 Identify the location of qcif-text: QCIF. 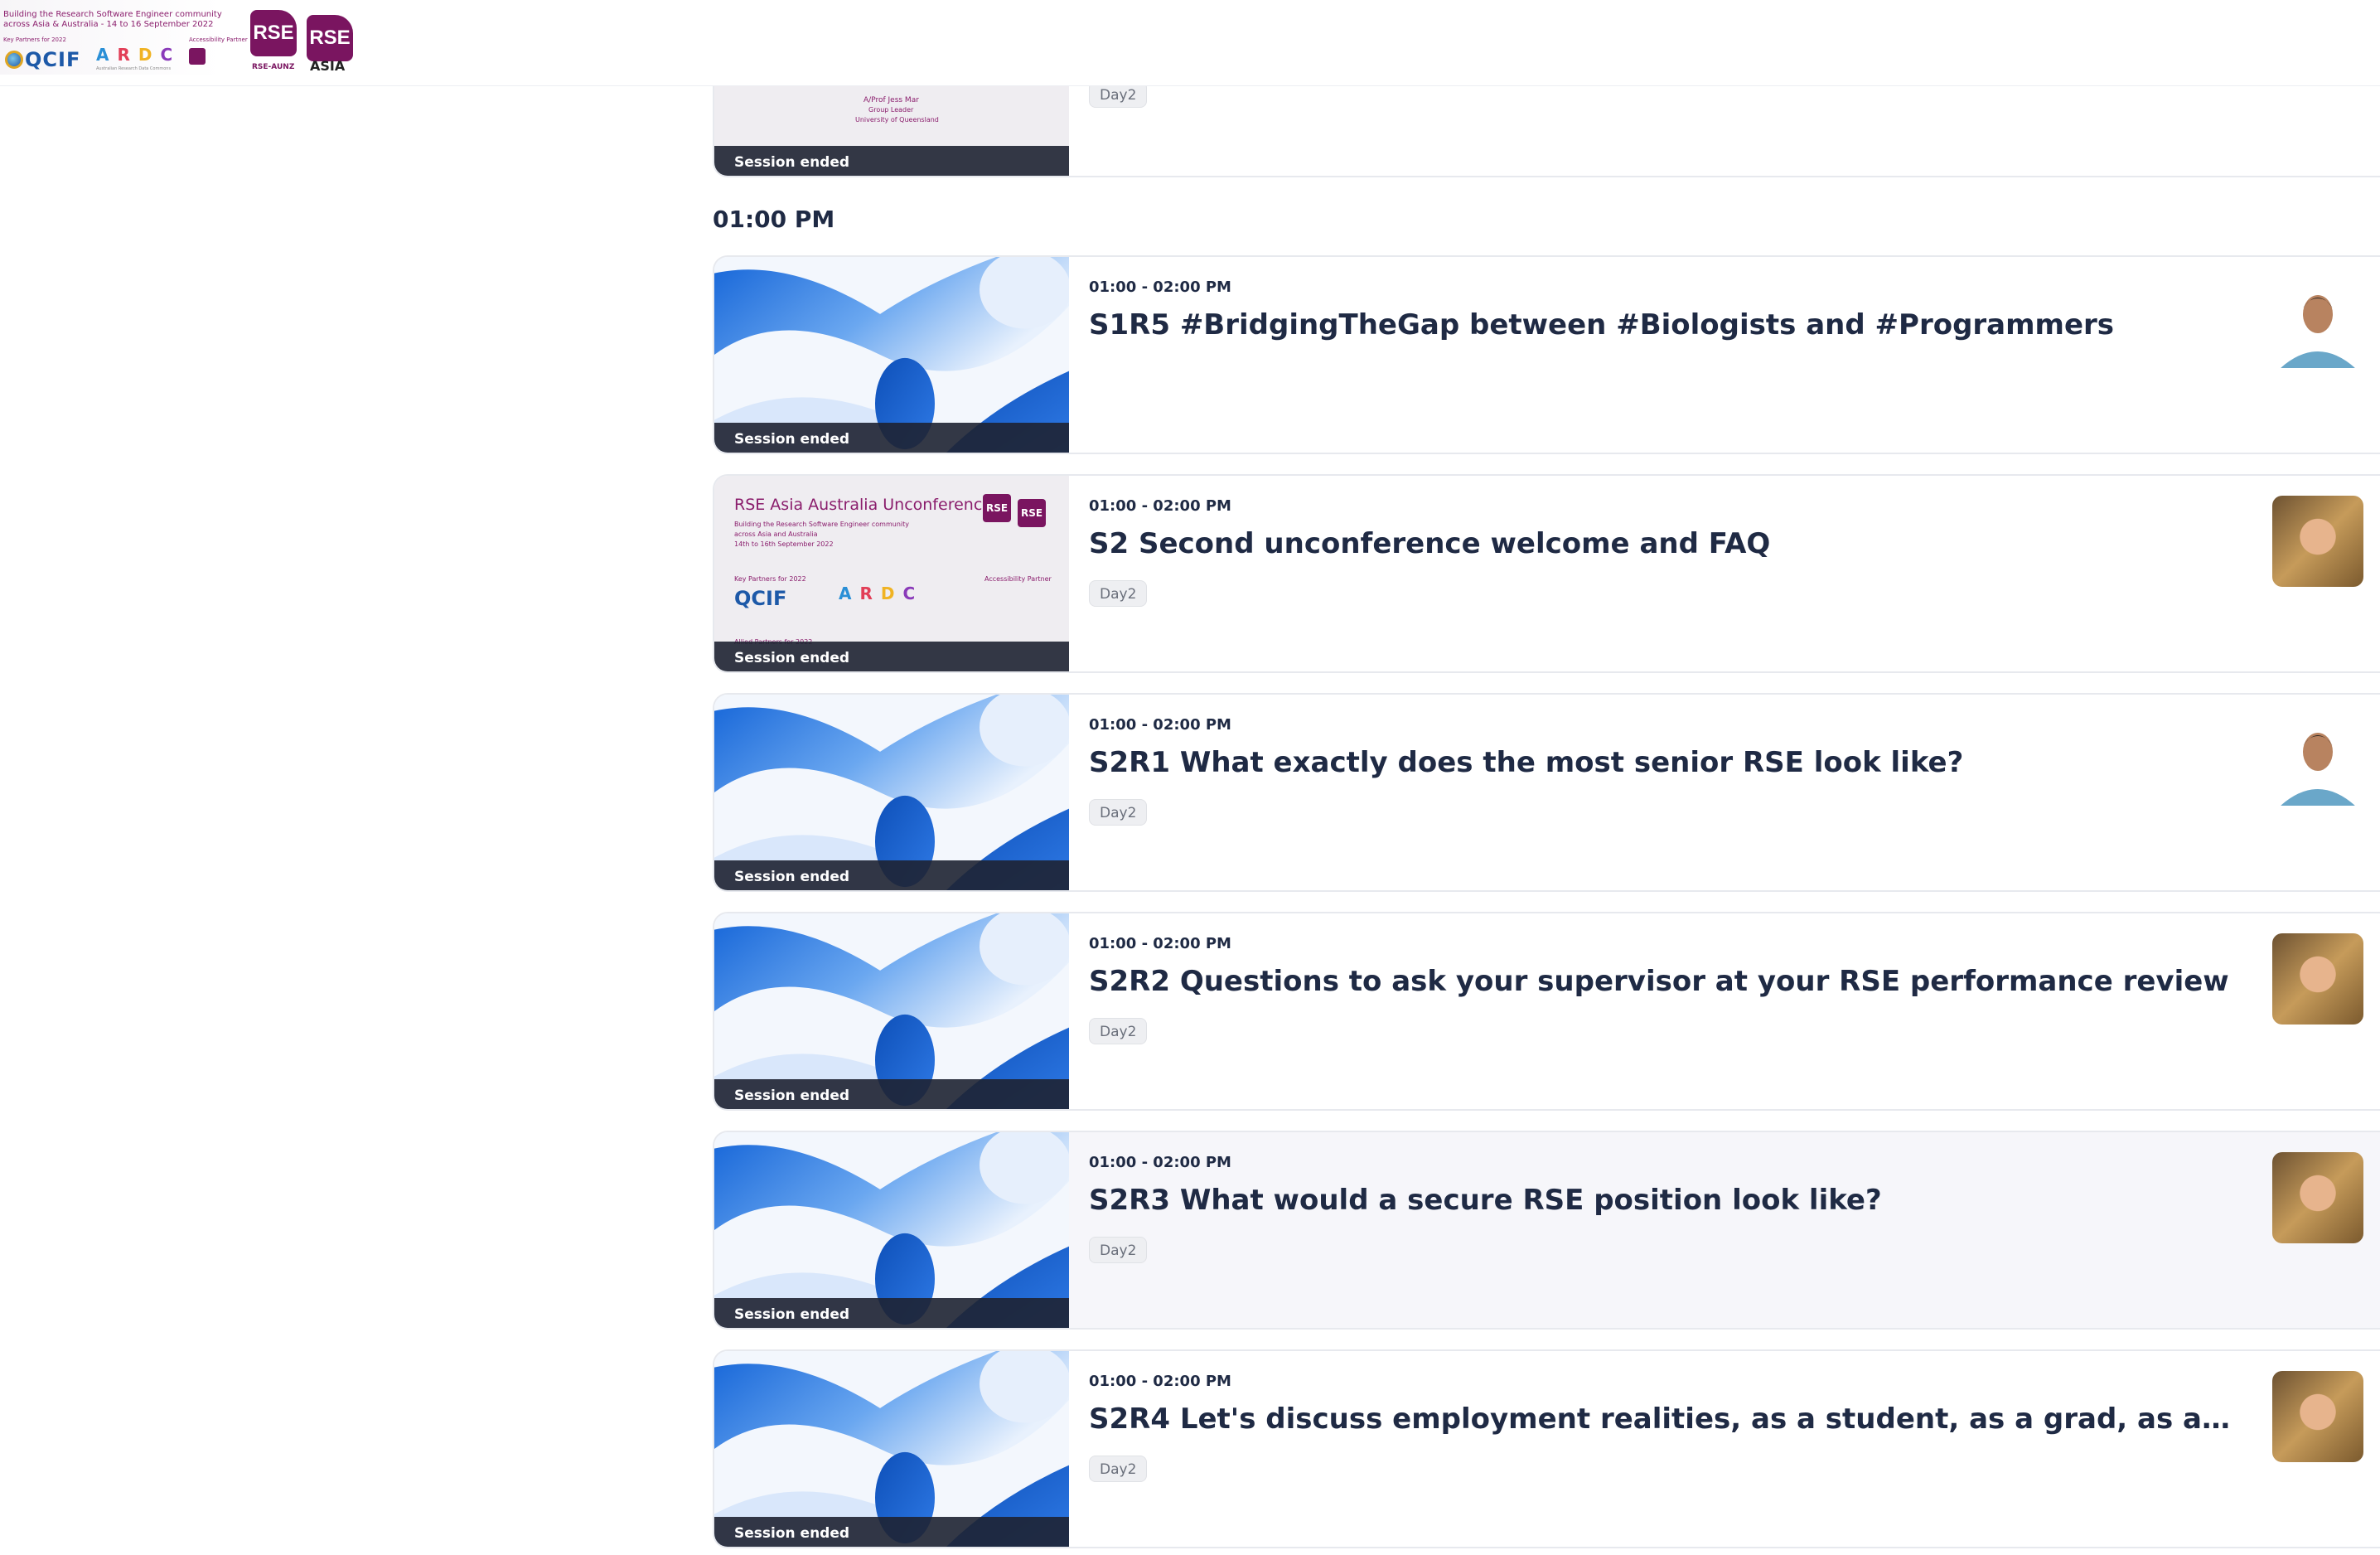
(53, 59).